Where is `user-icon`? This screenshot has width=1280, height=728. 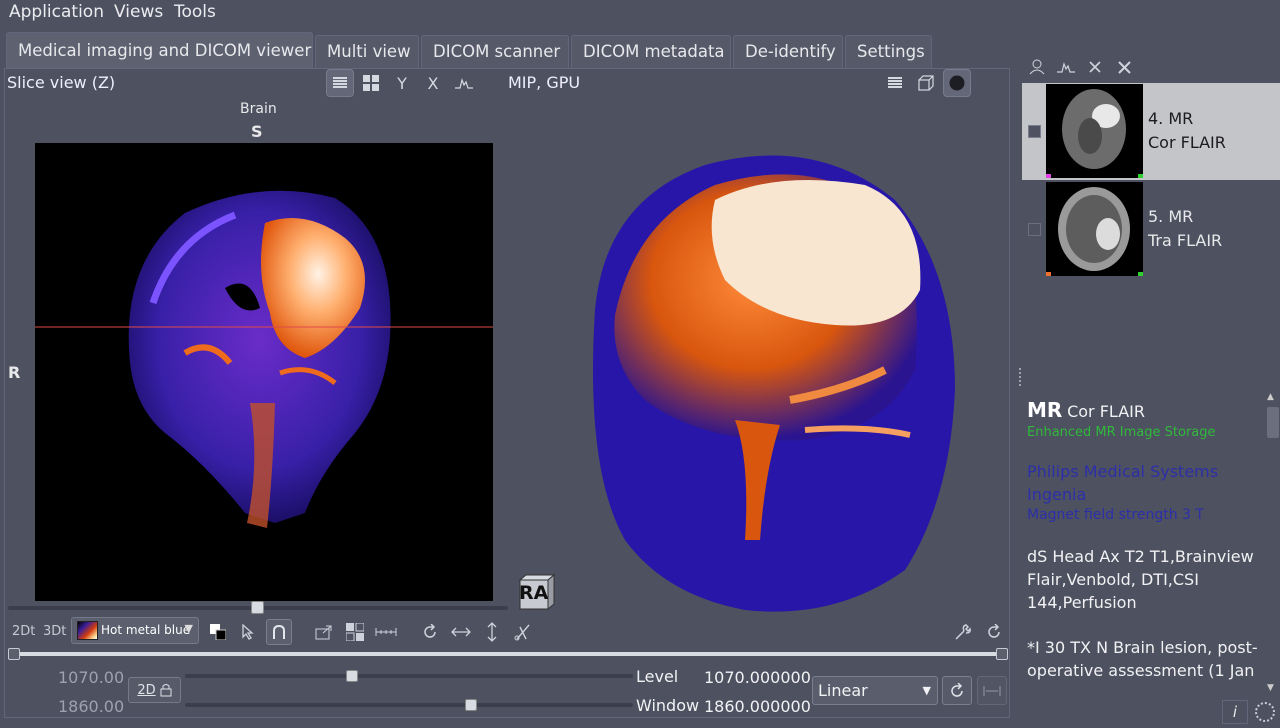
user-icon is located at coordinates (1037, 67).